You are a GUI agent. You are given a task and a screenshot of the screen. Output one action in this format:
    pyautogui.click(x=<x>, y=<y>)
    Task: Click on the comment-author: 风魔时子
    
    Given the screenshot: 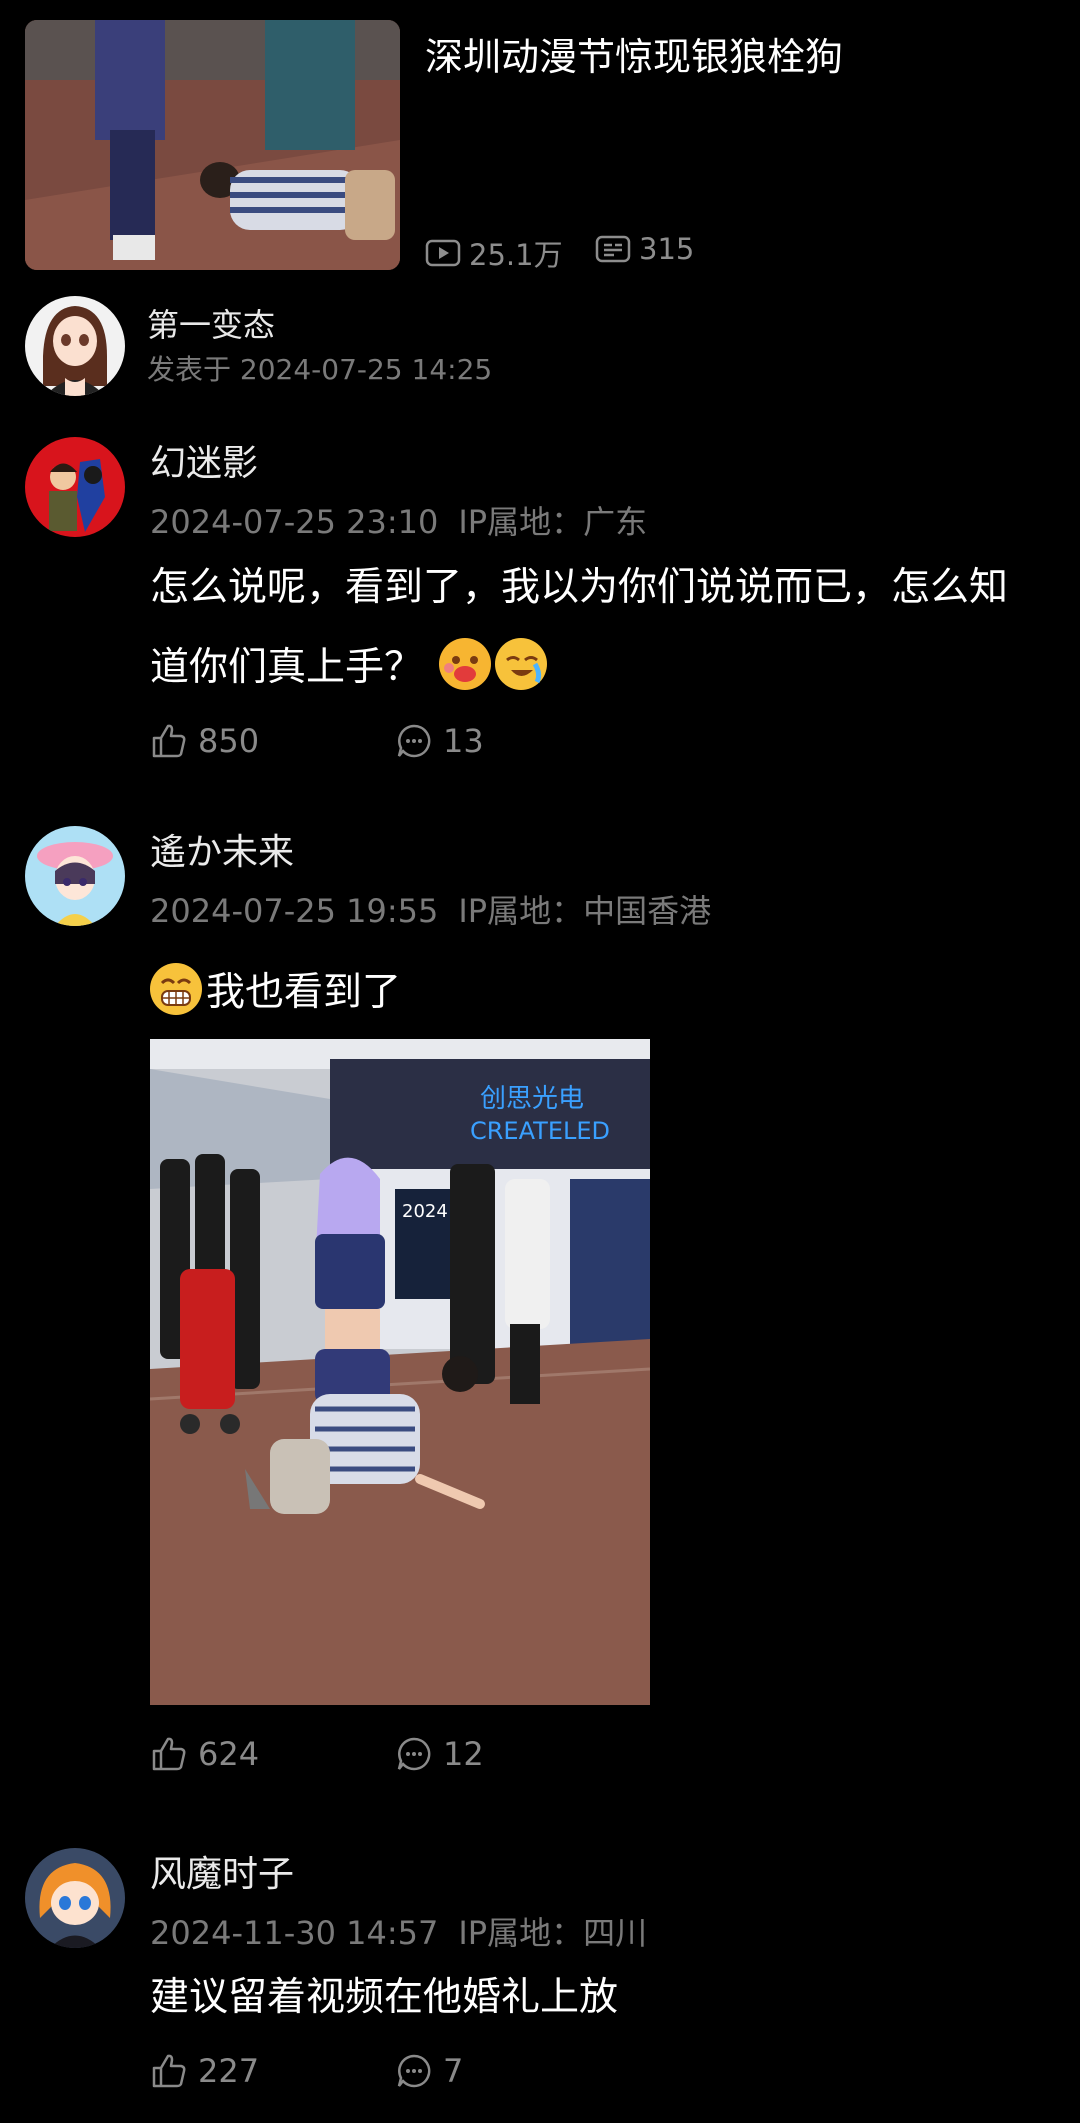 What is the action you would take?
    pyautogui.click(x=222, y=1871)
    